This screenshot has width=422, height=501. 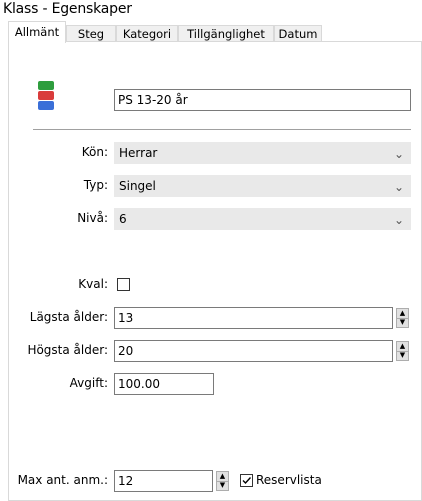 What do you see at coordinates (123, 219) in the screenshot?
I see `level-value: 6` at bounding box center [123, 219].